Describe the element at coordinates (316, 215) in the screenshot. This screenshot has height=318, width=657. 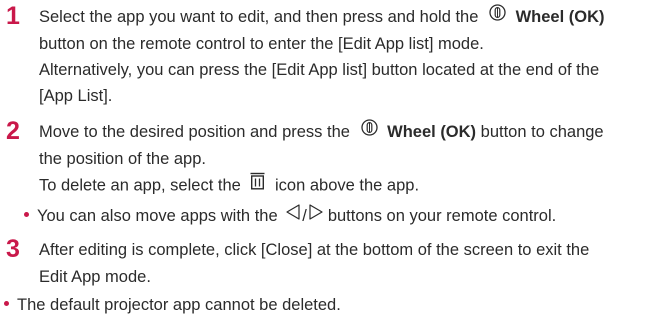
I see `right-arrow-icon` at that location.